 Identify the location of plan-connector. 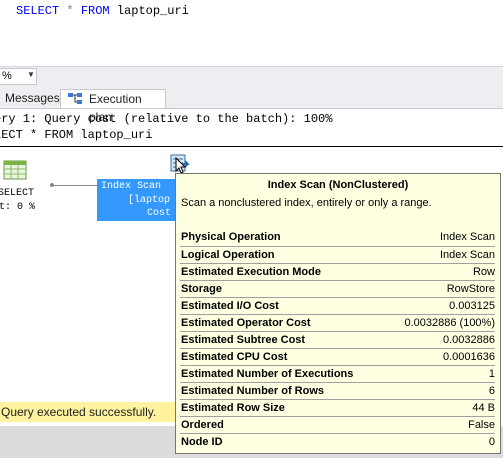
(75, 185).